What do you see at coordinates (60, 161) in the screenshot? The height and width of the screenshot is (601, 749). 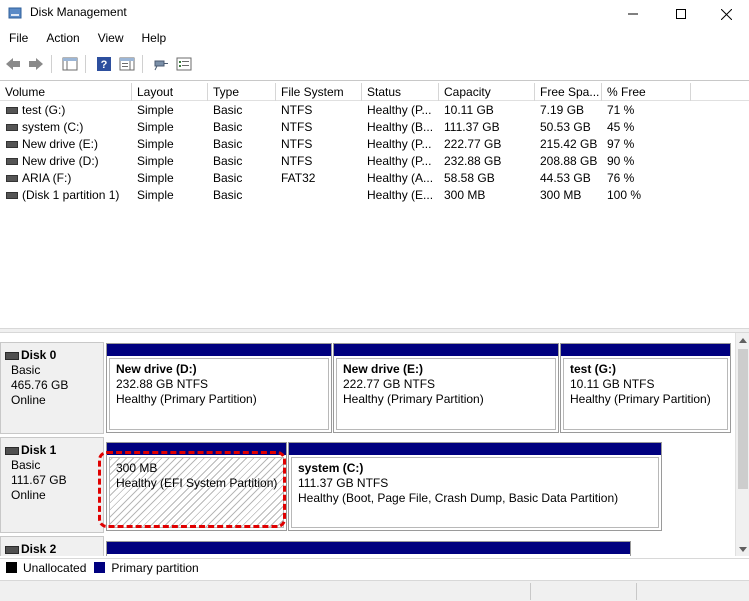 I see `volume-name: New drive (D:)` at bounding box center [60, 161].